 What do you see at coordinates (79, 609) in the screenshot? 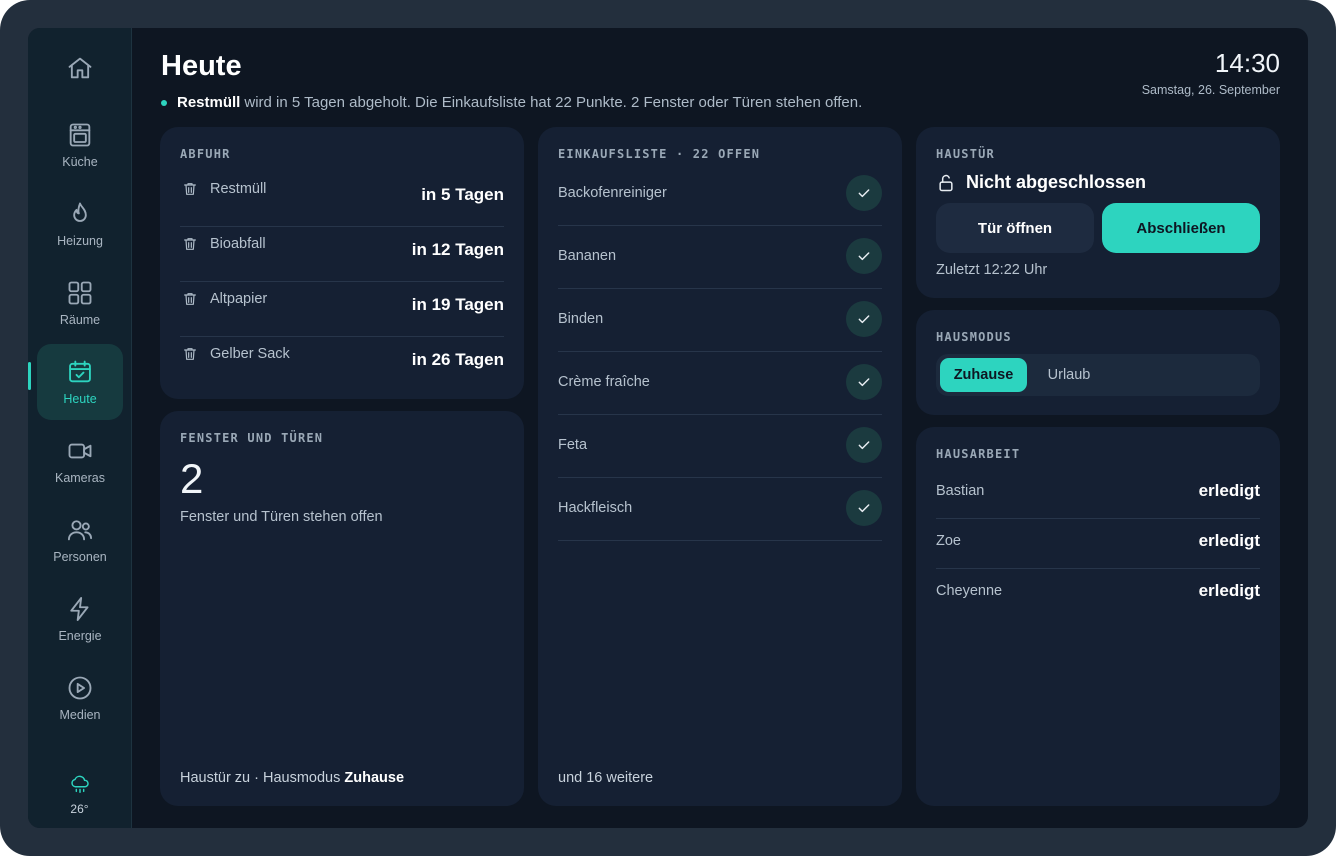
I see `bolt-icon` at bounding box center [79, 609].